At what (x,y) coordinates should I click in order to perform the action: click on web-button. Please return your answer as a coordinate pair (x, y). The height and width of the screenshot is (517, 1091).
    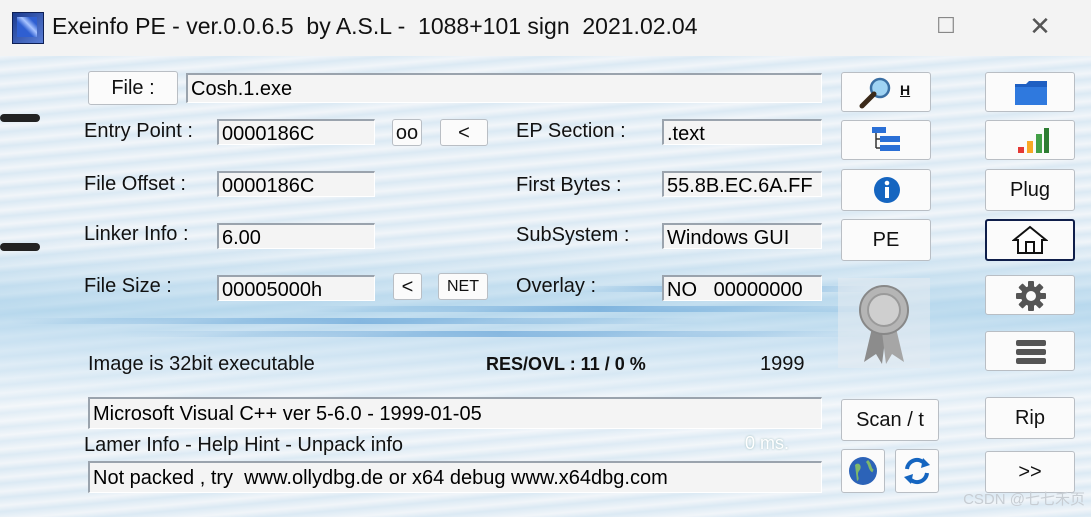
    Looking at the image, I should click on (863, 471).